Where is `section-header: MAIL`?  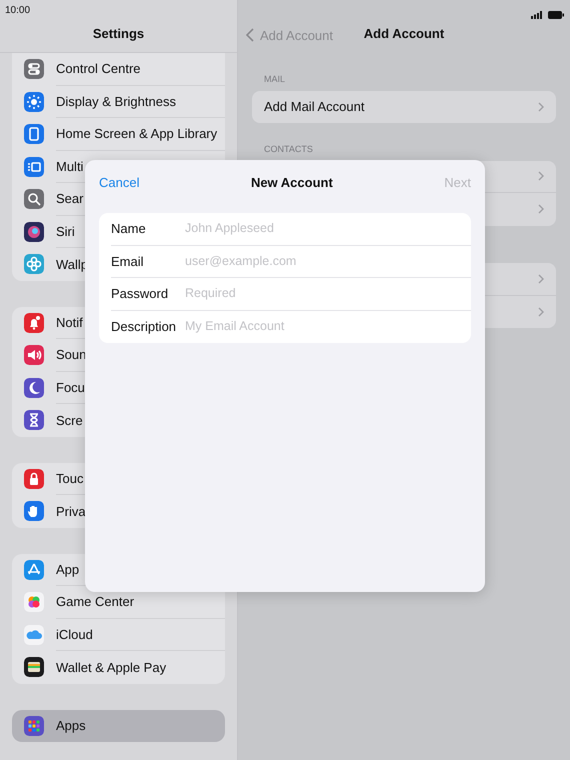
section-header: MAIL is located at coordinates (274, 79).